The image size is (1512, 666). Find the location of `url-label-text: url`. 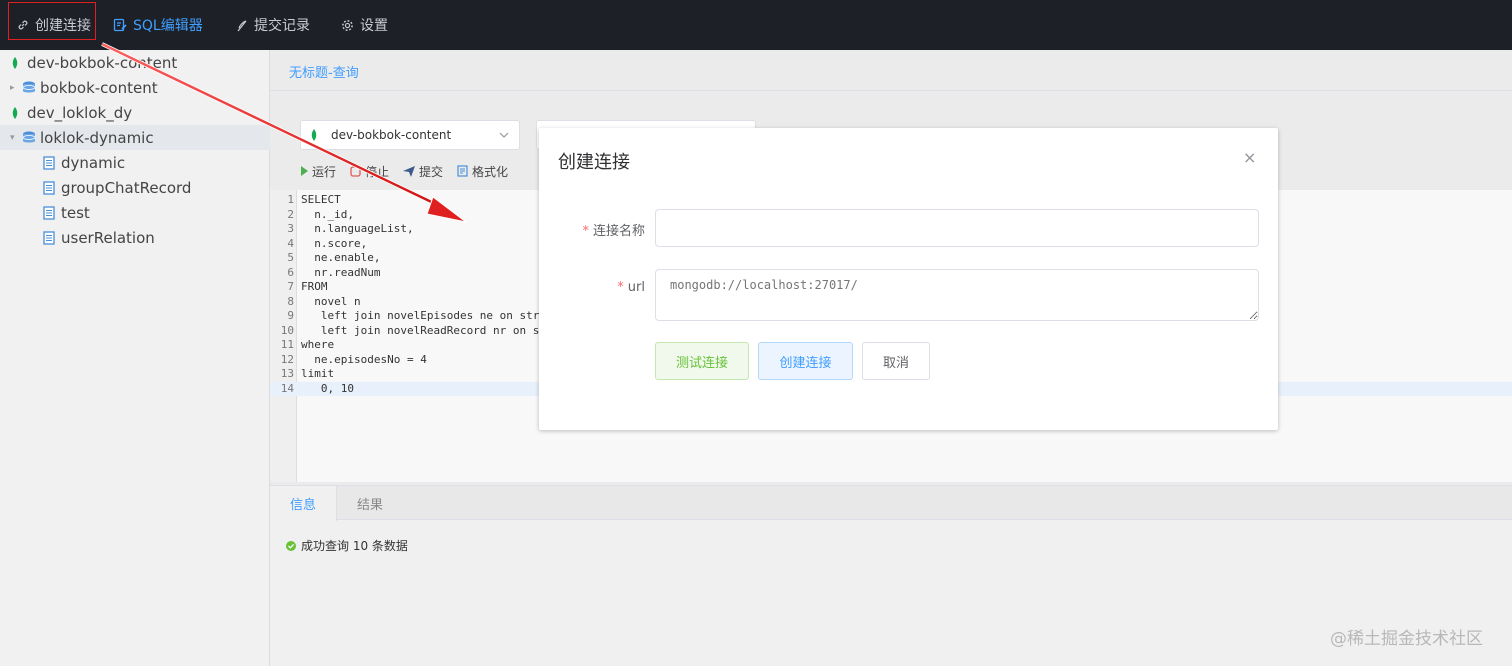

url-label-text: url is located at coordinates (636, 287).